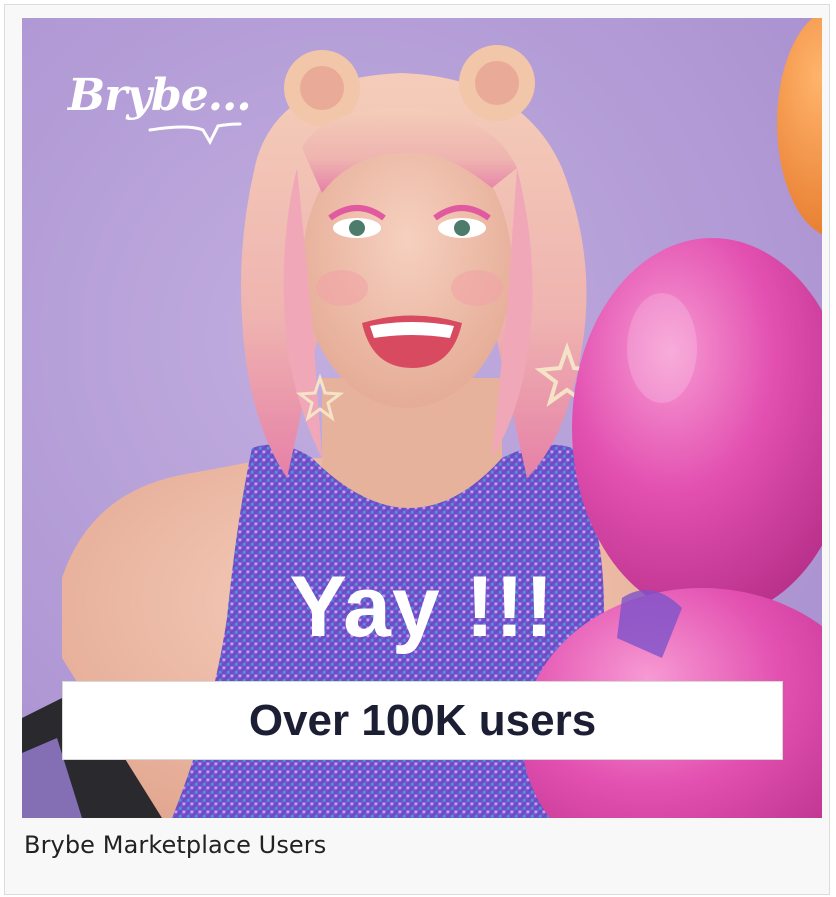  What do you see at coordinates (195, 134) in the screenshot?
I see `logo-swoosh-icon` at bounding box center [195, 134].